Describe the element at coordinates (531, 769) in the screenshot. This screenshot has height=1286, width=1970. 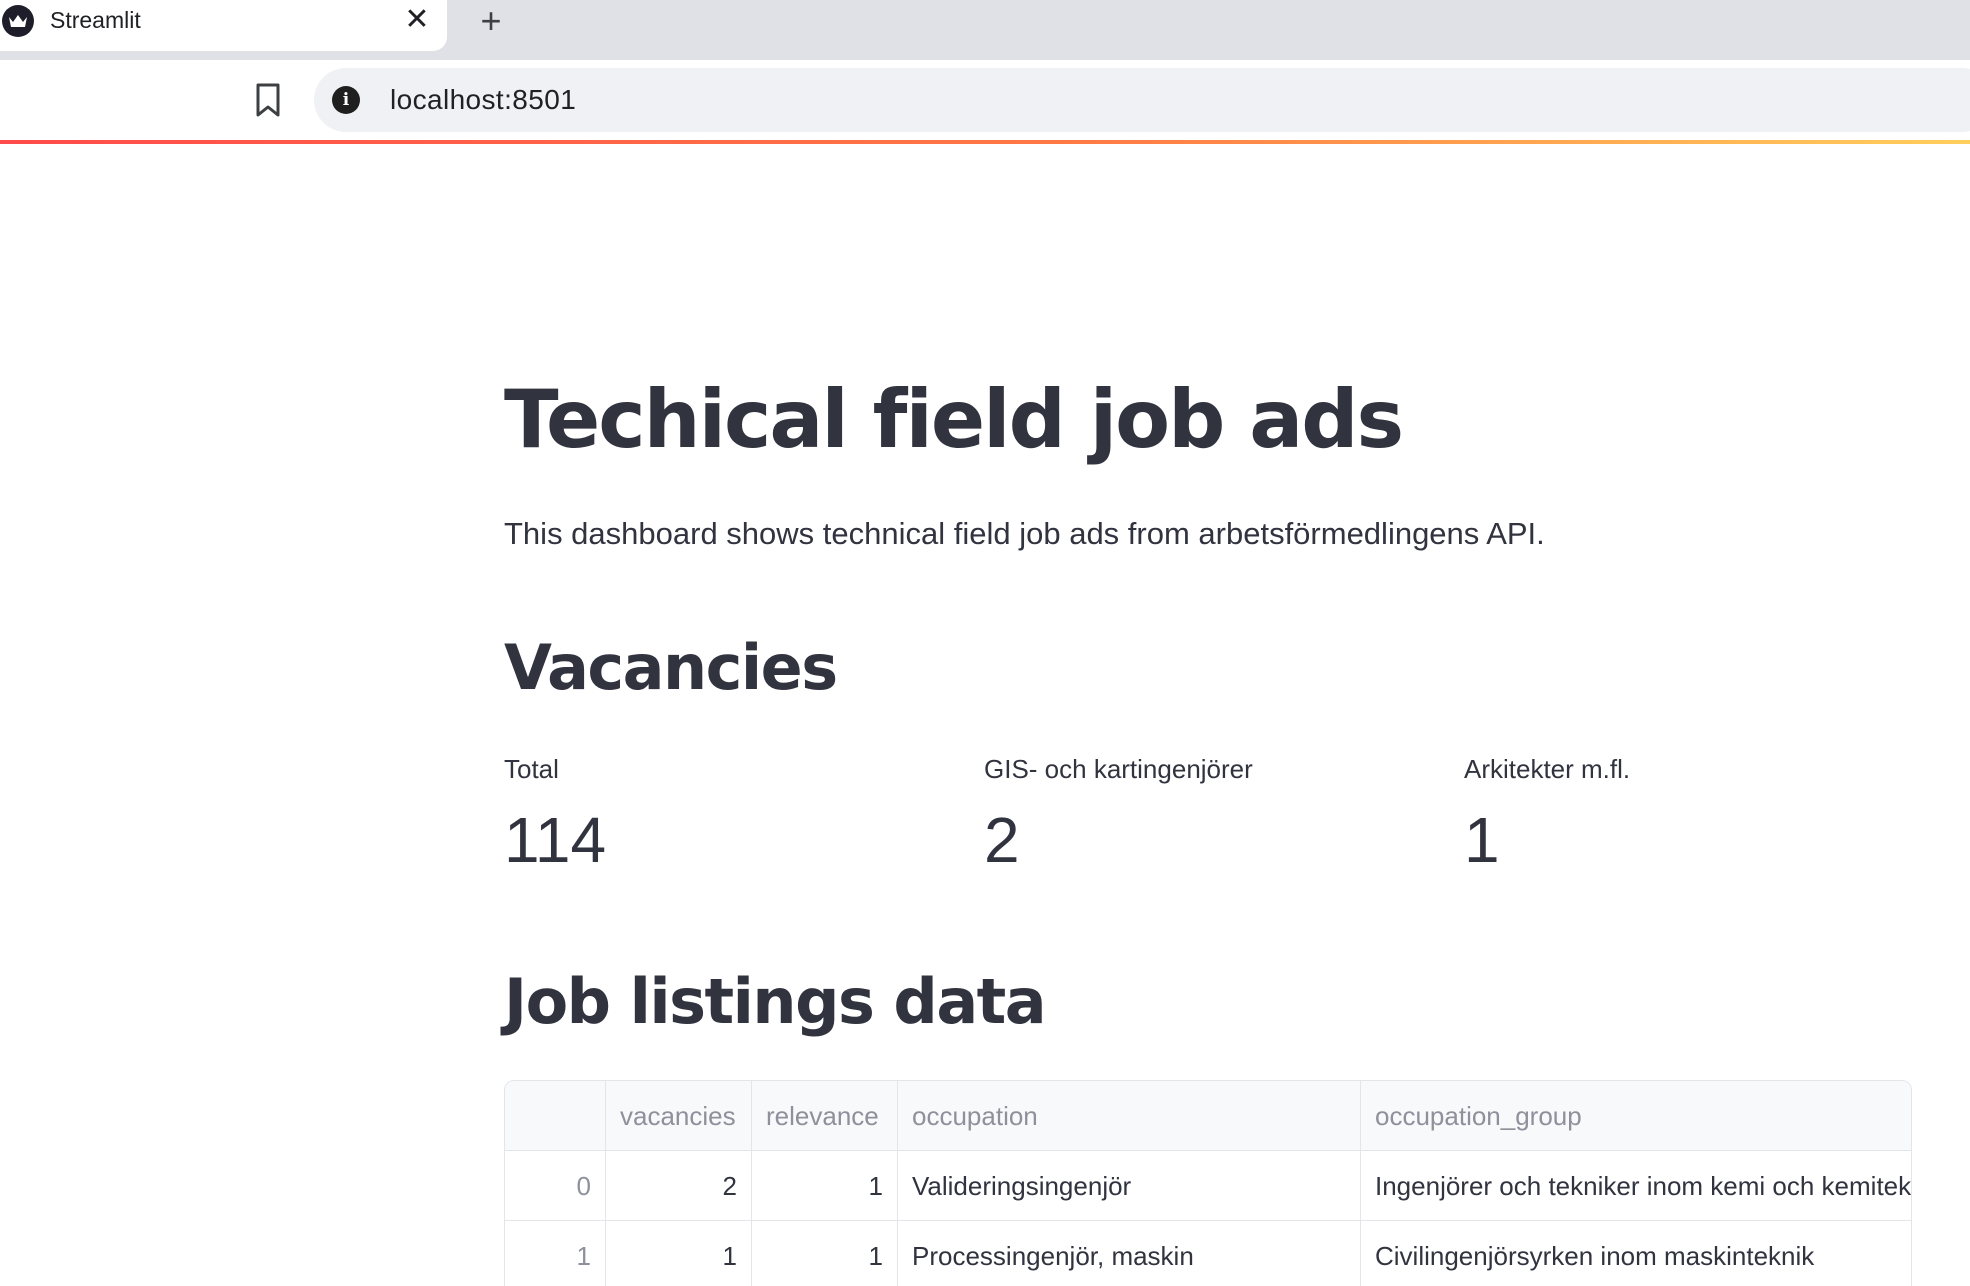
I see `metric-label: Total` at that location.